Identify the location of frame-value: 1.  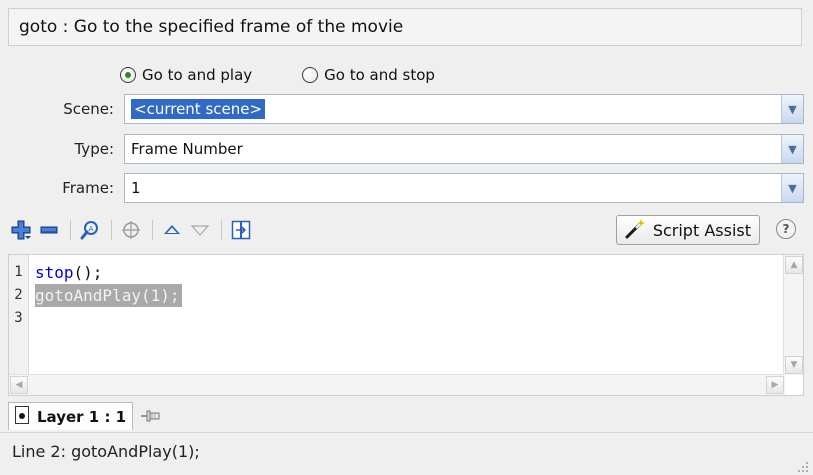
(136, 188).